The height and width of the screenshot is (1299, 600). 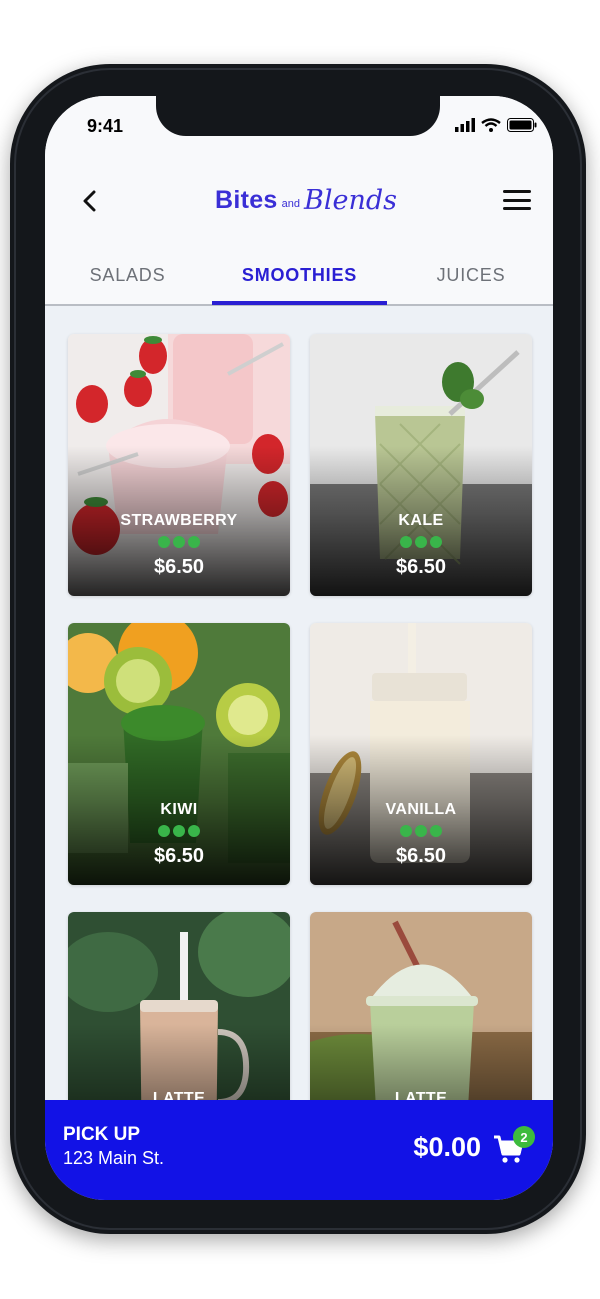 I want to click on device-notch, so click(x=298, y=116).